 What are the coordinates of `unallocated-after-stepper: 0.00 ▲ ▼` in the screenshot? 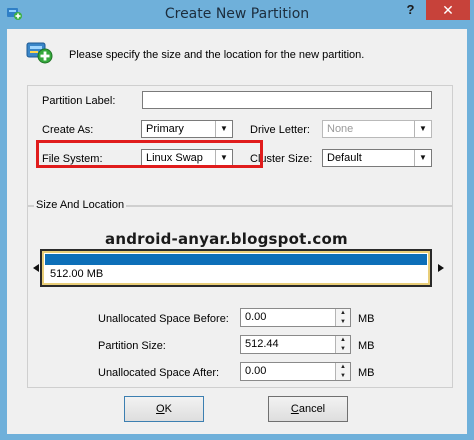 It's located at (295, 371).